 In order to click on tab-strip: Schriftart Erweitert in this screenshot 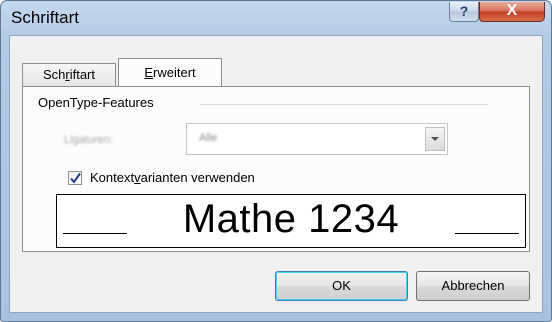, I will do `click(122, 72)`.